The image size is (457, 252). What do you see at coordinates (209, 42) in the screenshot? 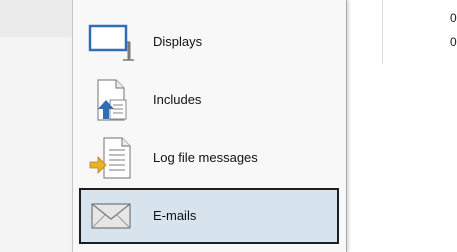
I see `menu-item-displays: Displays` at bounding box center [209, 42].